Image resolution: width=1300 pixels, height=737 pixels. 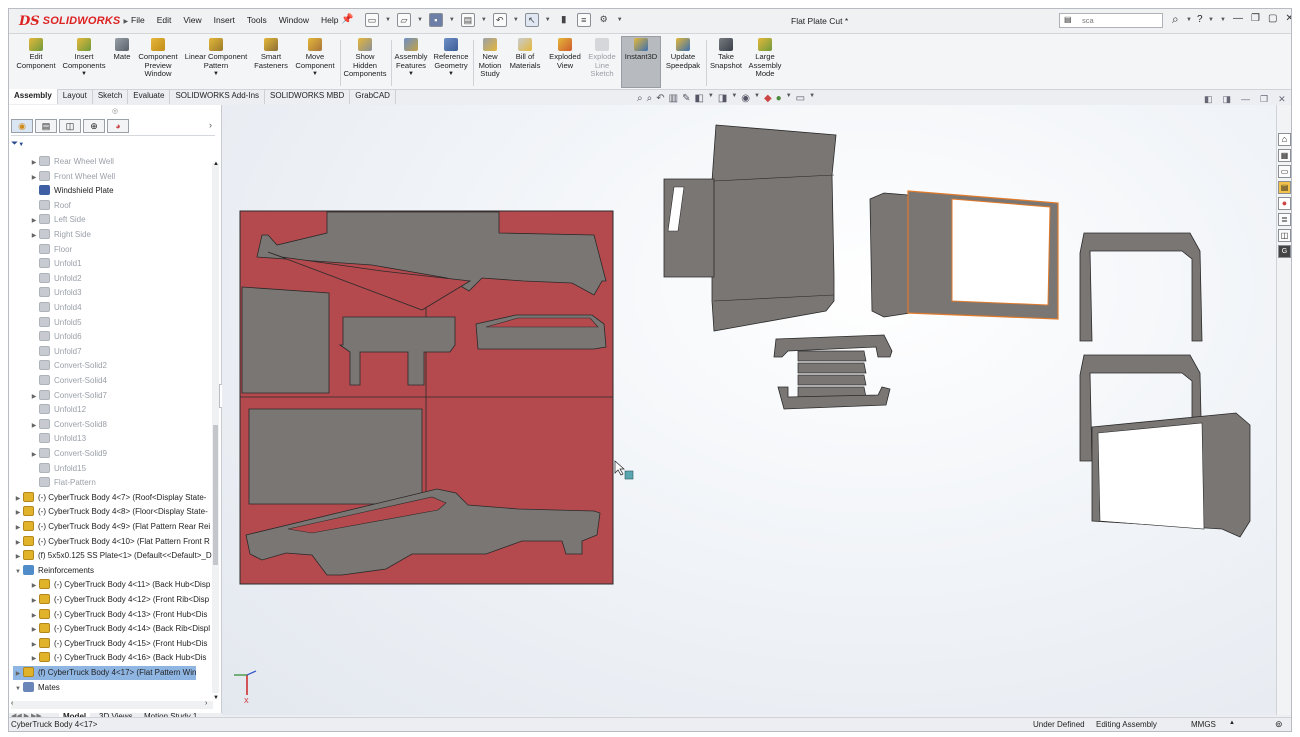 What do you see at coordinates (71, 191) in the screenshot?
I see `tree-item: Windshield Plate` at bounding box center [71, 191].